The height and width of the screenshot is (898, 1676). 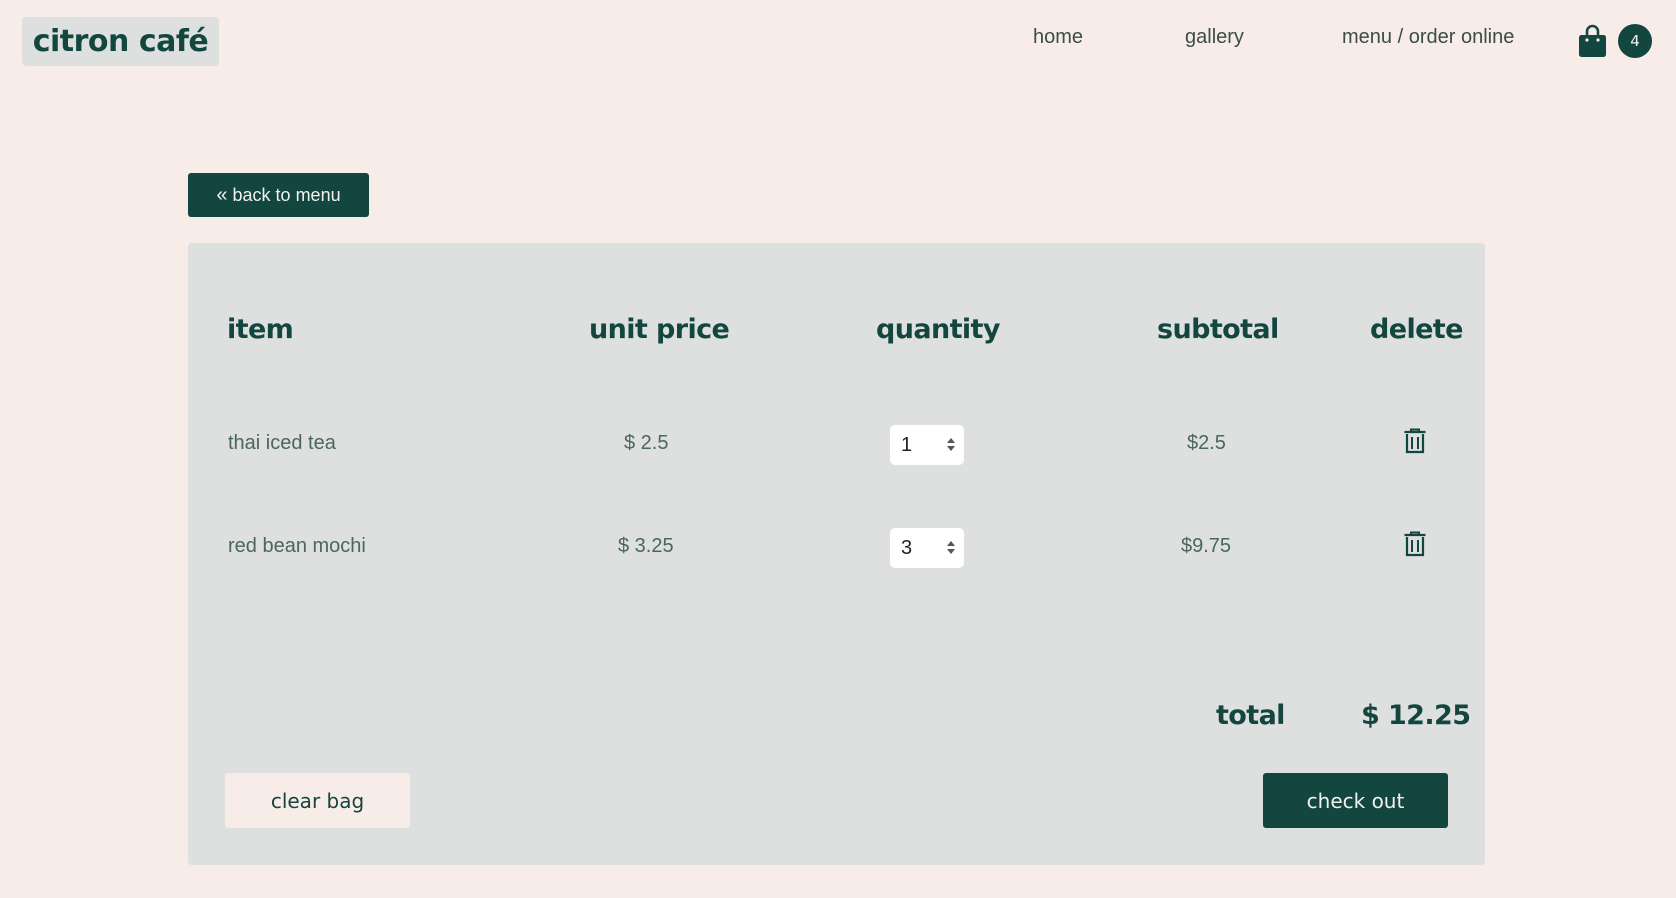 What do you see at coordinates (1416, 715) in the screenshot?
I see `total-value: $ 12.25` at bounding box center [1416, 715].